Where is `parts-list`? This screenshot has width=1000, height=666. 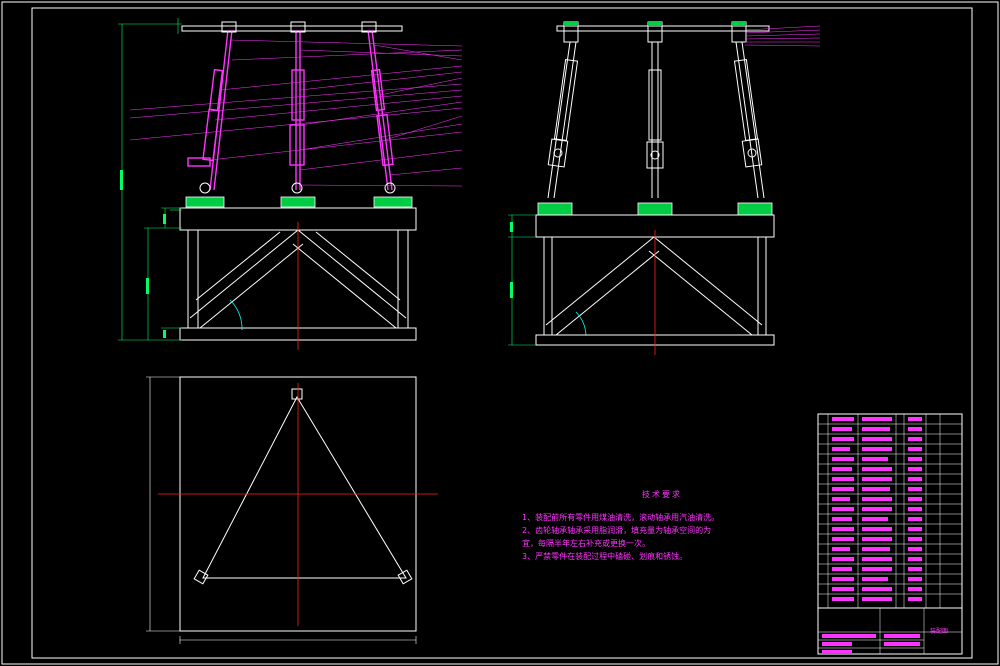 parts-list is located at coordinates (890, 511).